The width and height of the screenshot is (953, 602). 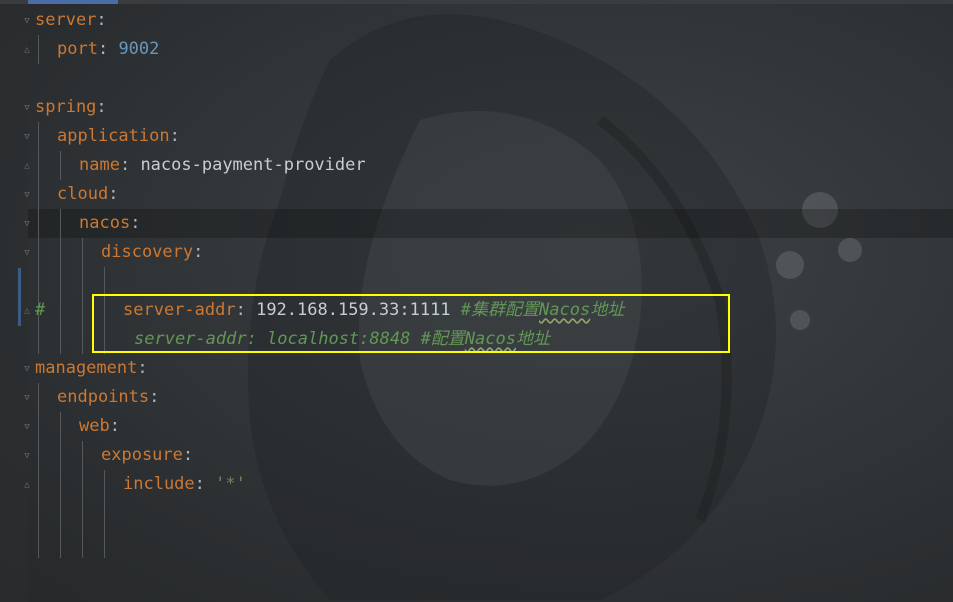 I want to click on yaml-key: include, so click(x=159, y=484).